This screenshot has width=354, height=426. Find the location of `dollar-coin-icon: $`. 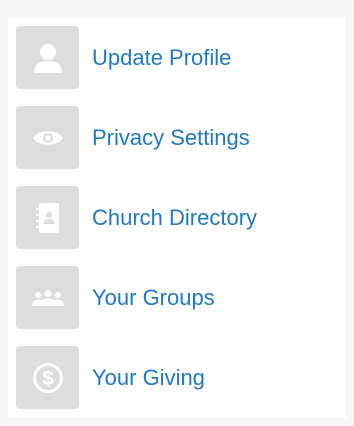

dollar-coin-icon: $ is located at coordinates (47, 377).